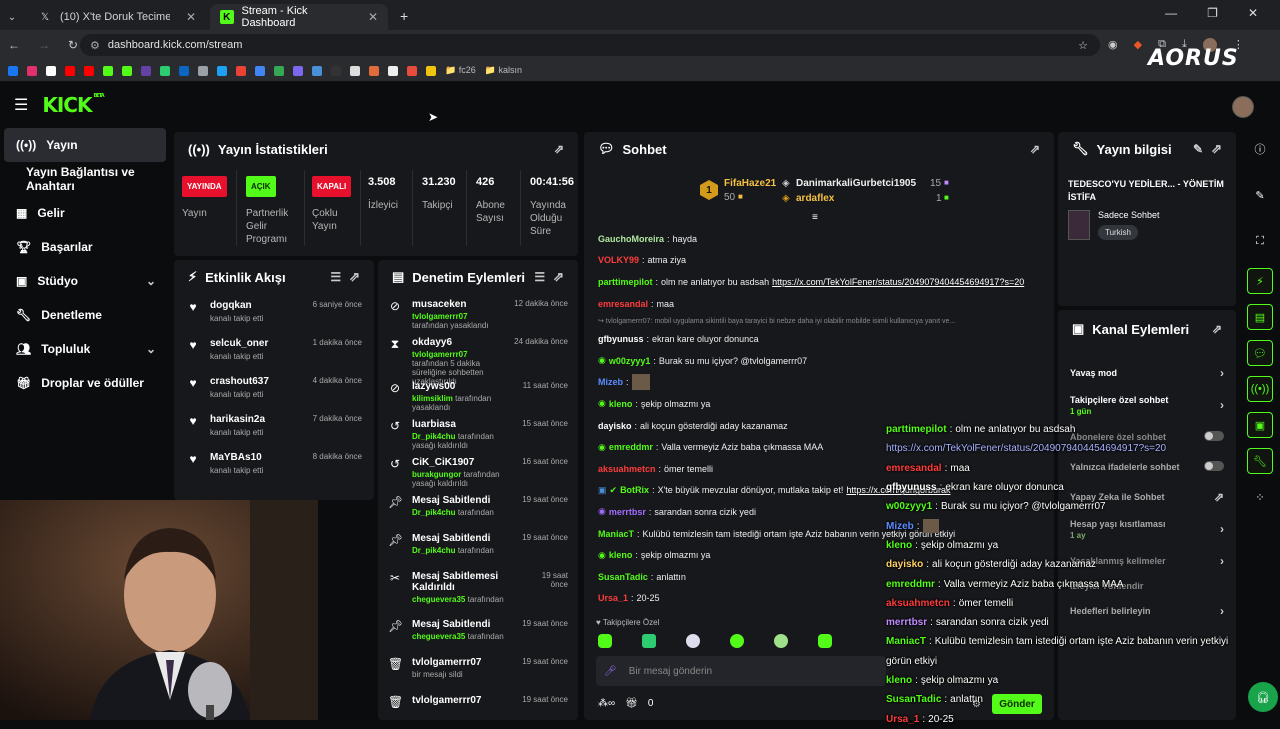 This screenshot has width=1280, height=729. I want to click on feed-username: selcuk_oner, so click(256, 343).